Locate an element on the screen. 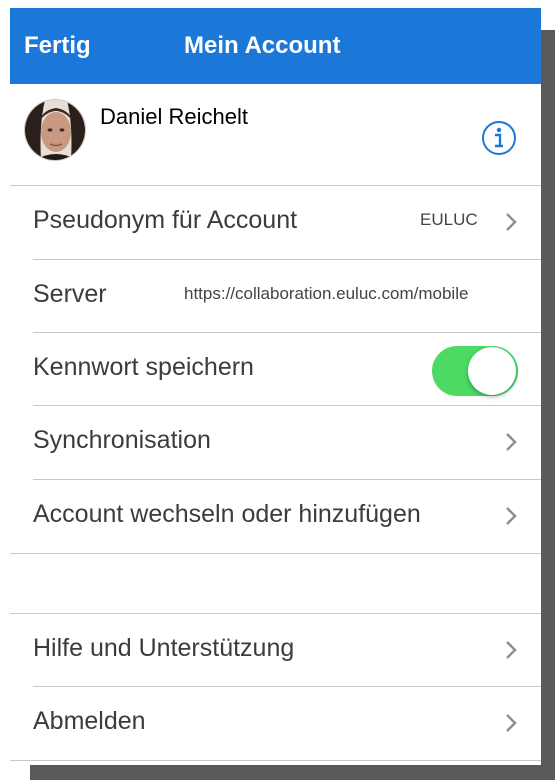  done-button: Fertig is located at coordinates (57, 46).